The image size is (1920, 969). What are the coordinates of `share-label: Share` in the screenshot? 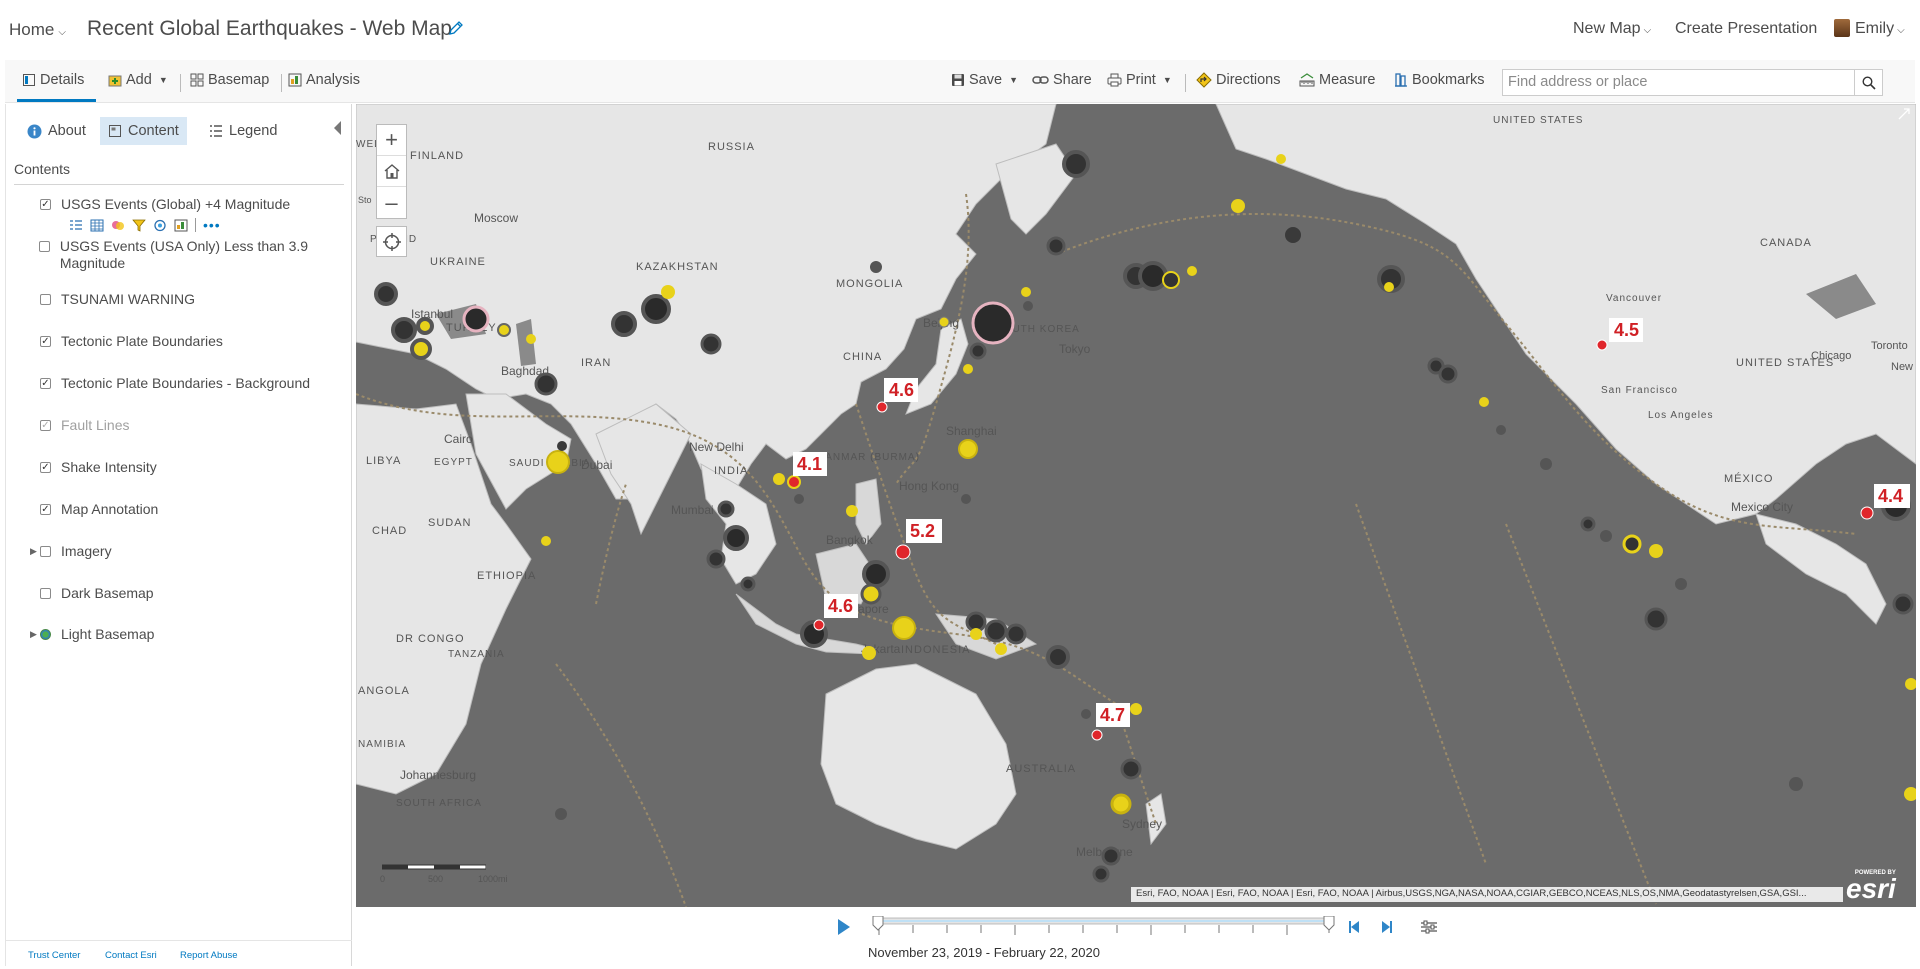 It's located at (1072, 80).